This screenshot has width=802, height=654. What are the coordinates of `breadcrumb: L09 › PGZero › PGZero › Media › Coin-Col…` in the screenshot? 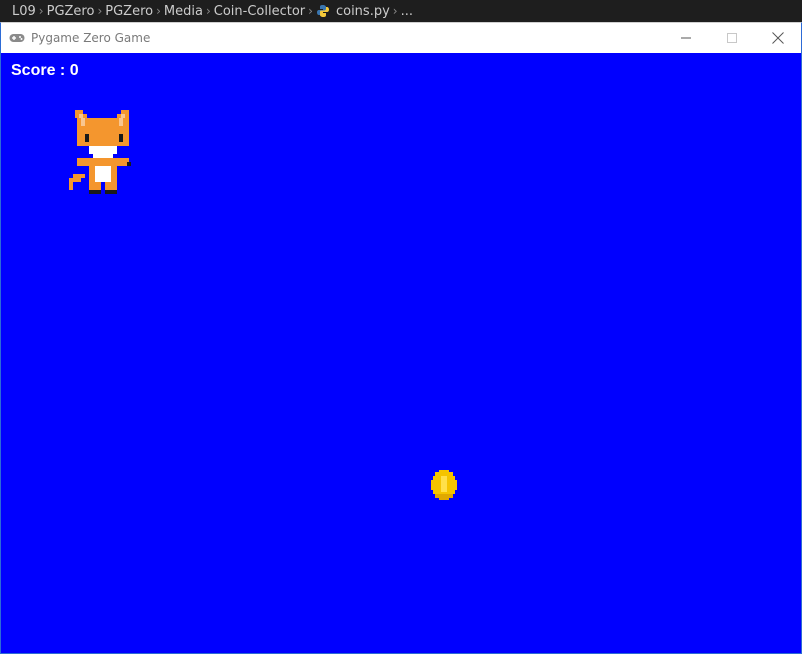 It's located at (401, 11).